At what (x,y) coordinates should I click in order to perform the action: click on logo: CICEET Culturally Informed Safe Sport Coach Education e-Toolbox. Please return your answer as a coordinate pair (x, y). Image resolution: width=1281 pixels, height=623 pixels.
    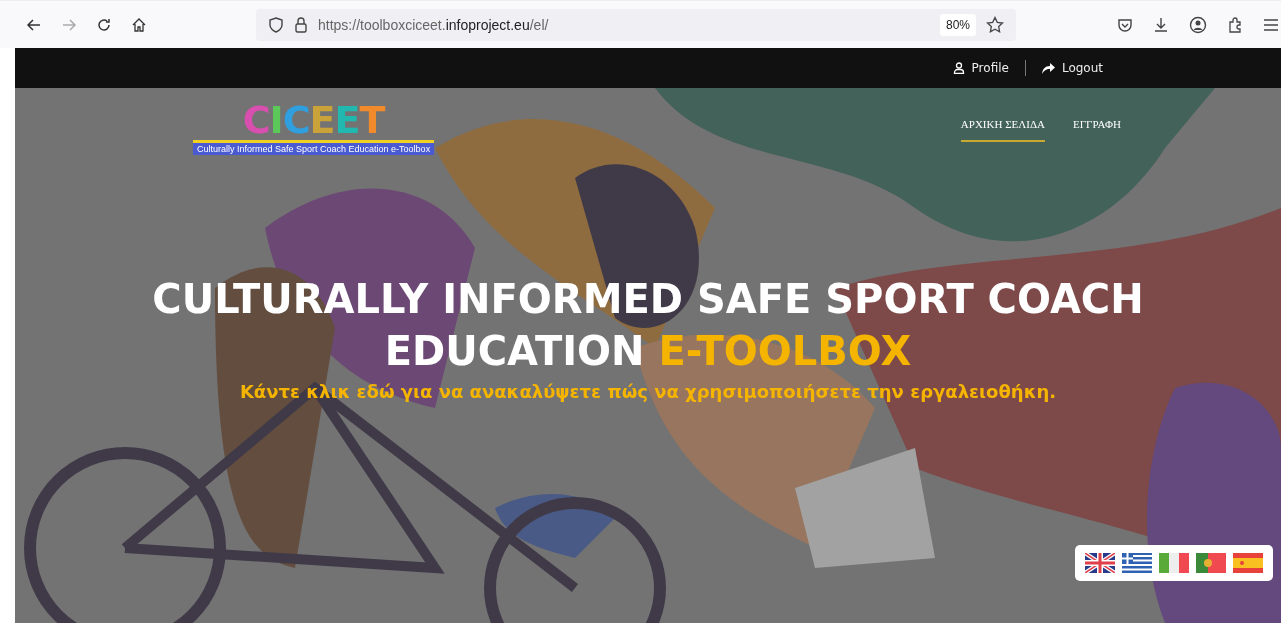
    Looking at the image, I should click on (314, 127).